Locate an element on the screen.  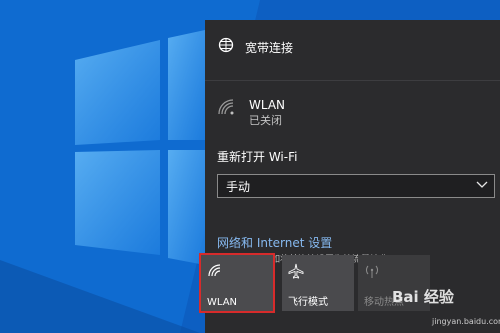
reopen-wifi-label: 重新打开 Wi-Fi is located at coordinates (257, 157).